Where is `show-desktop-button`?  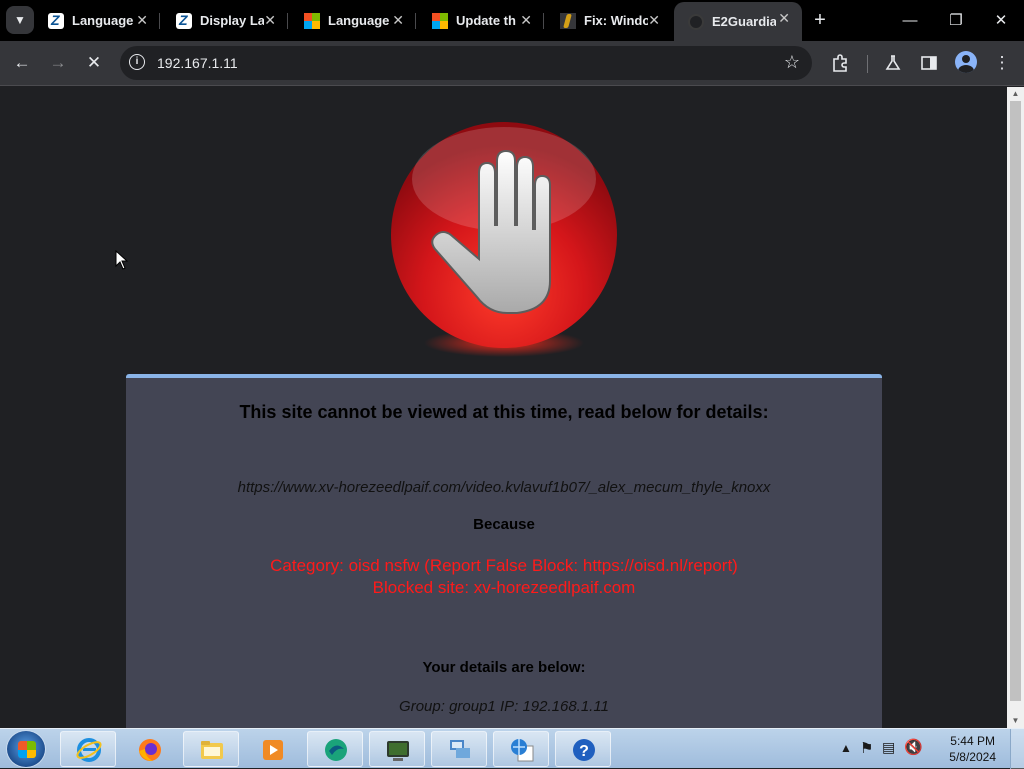 show-desktop-button is located at coordinates (1017, 749).